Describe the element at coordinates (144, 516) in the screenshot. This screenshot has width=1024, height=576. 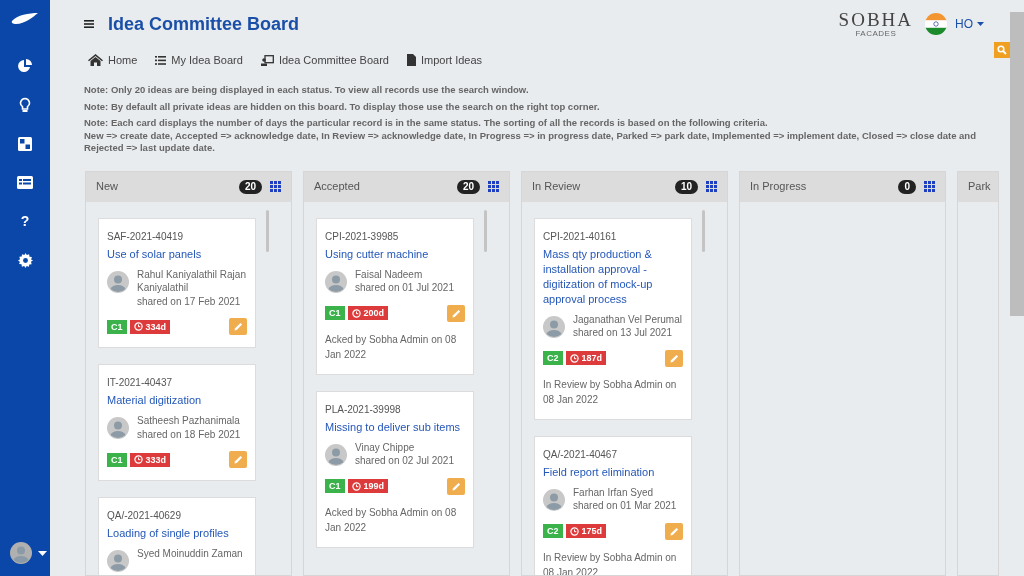
I see `idea-id: QA/-2021-40629` at that location.